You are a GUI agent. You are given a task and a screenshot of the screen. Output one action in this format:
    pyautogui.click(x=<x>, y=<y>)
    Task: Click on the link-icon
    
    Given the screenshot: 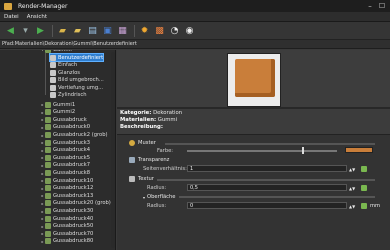 What is the action you would take?
    pyautogui.click(x=364, y=169)
    